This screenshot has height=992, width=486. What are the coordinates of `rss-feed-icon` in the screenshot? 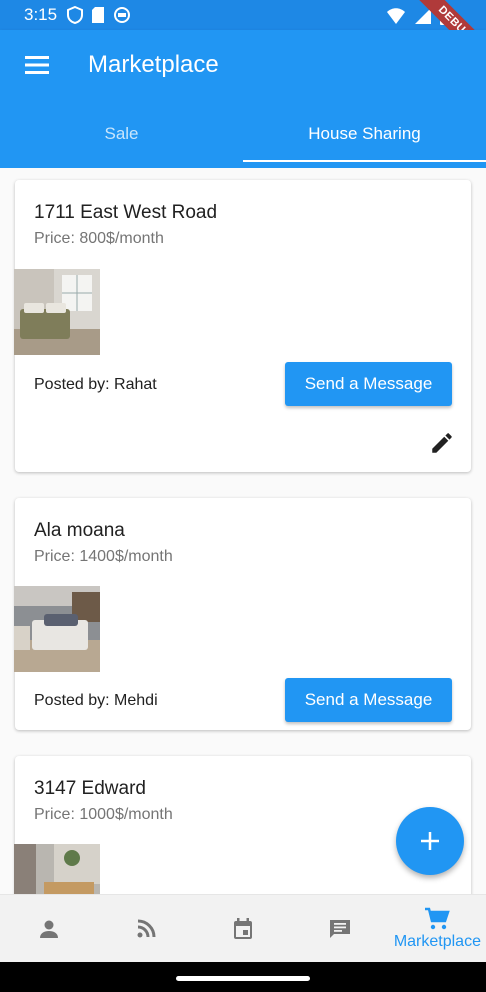 It's located at (146, 928).